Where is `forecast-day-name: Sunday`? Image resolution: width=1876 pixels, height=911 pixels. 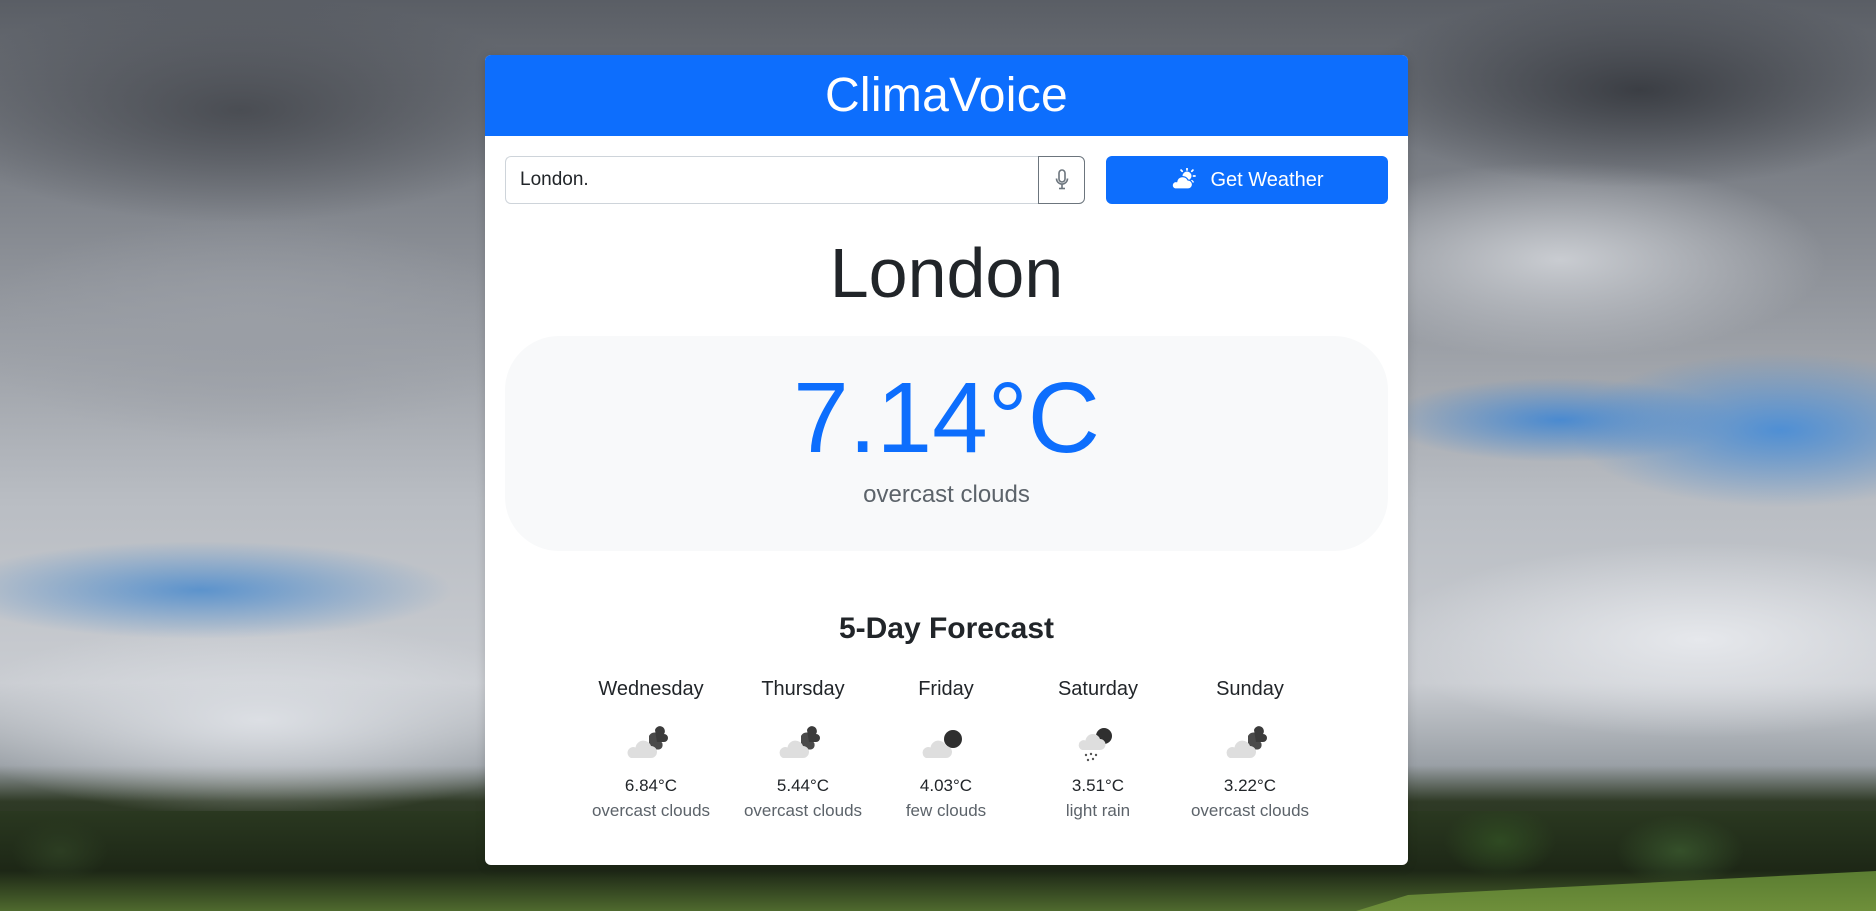
forecast-day-name: Sunday is located at coordinates (1250, 689).